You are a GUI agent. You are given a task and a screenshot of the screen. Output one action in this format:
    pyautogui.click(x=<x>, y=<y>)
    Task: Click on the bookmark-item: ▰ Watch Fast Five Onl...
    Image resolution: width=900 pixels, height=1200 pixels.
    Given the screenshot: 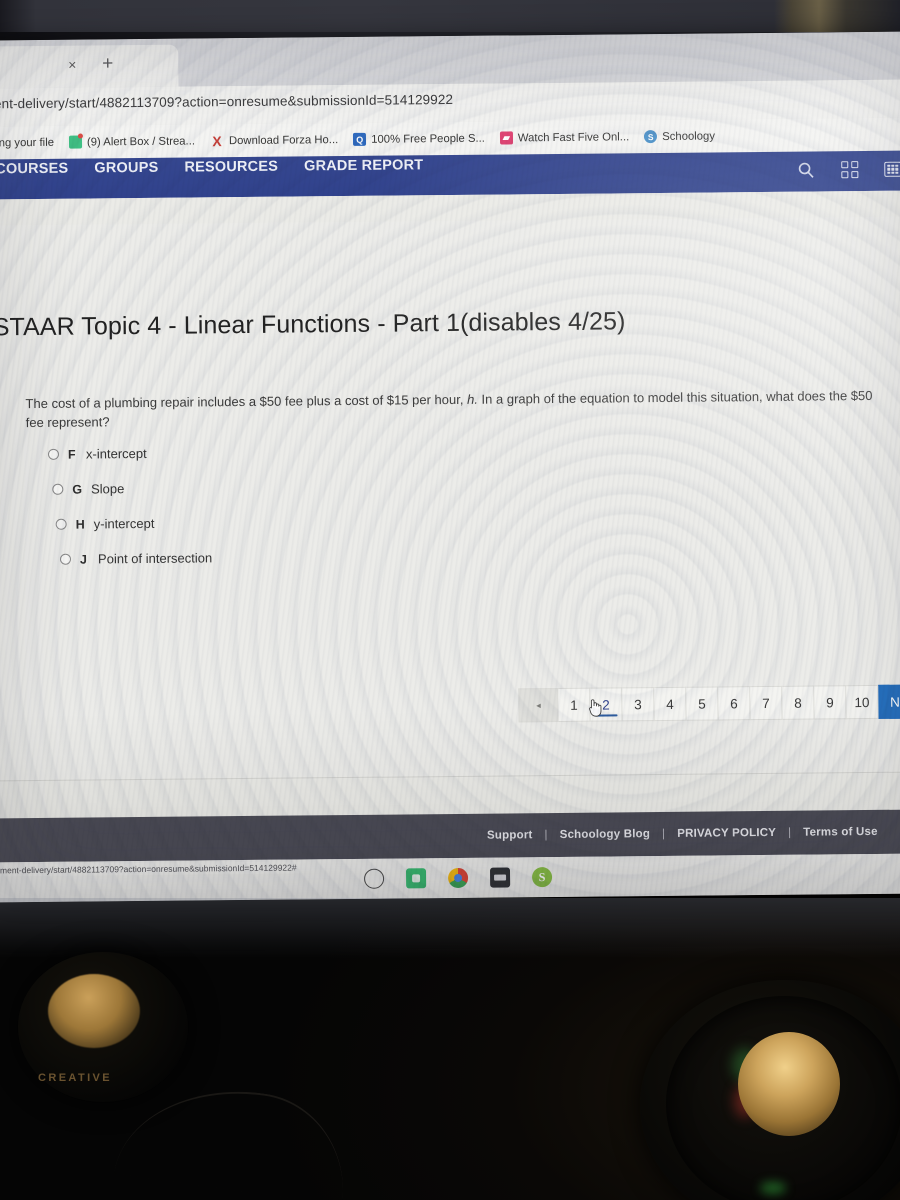 What is the action you would take?
    pyautogui.click(x=564, y=137)
    